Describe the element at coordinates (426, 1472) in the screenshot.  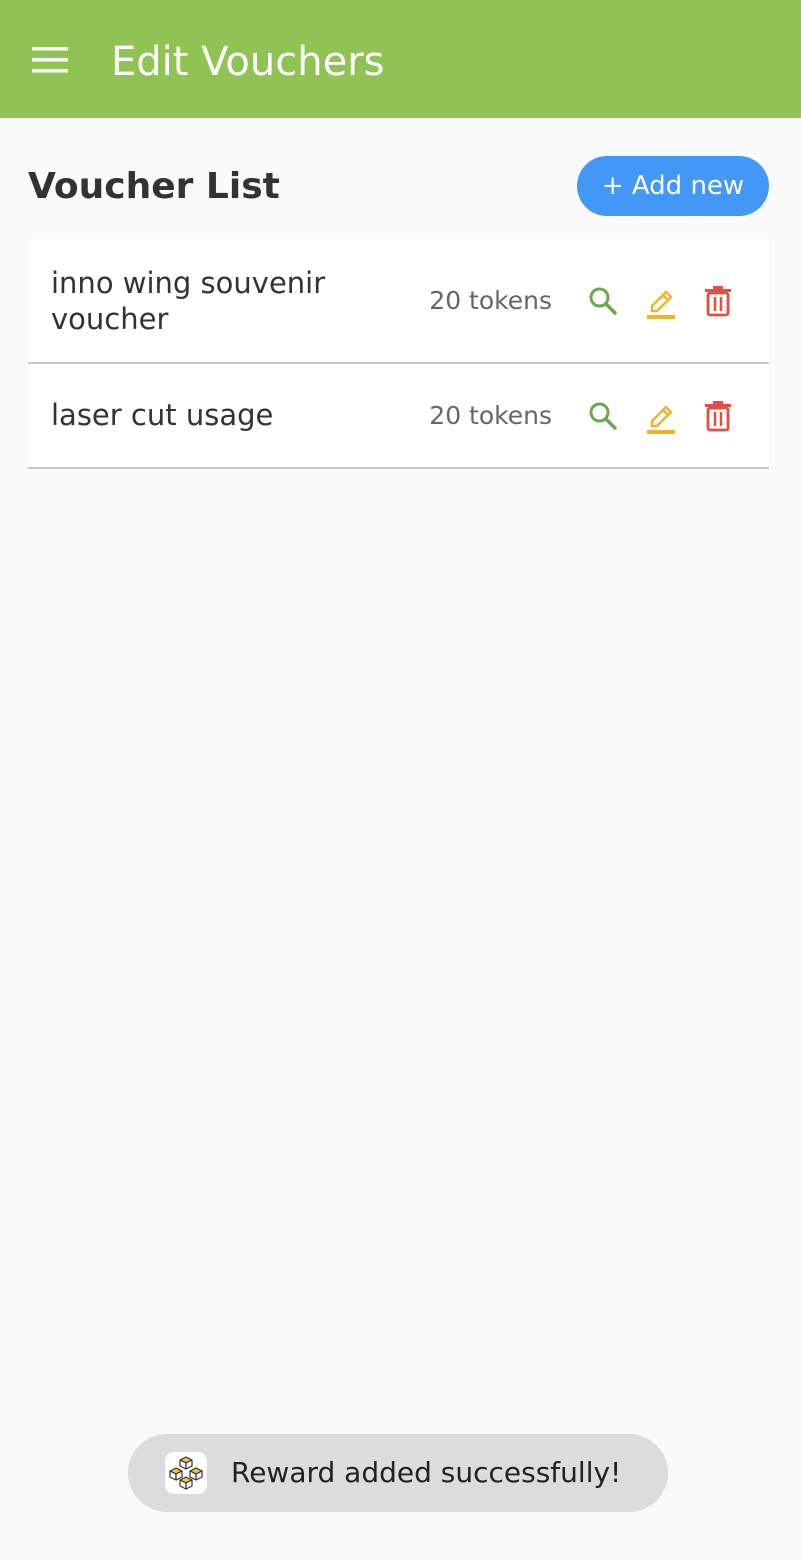
I see `toast-message: Reward added successfully!` at that location.